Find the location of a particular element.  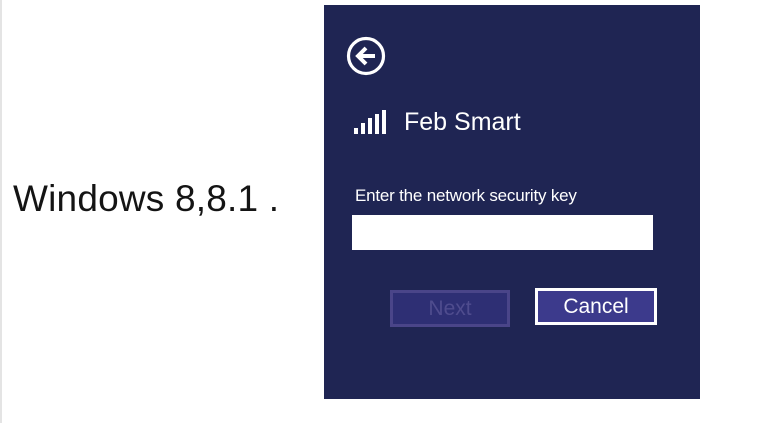

security-key-label: Enter the network security key is located at coordinates (466, 195).